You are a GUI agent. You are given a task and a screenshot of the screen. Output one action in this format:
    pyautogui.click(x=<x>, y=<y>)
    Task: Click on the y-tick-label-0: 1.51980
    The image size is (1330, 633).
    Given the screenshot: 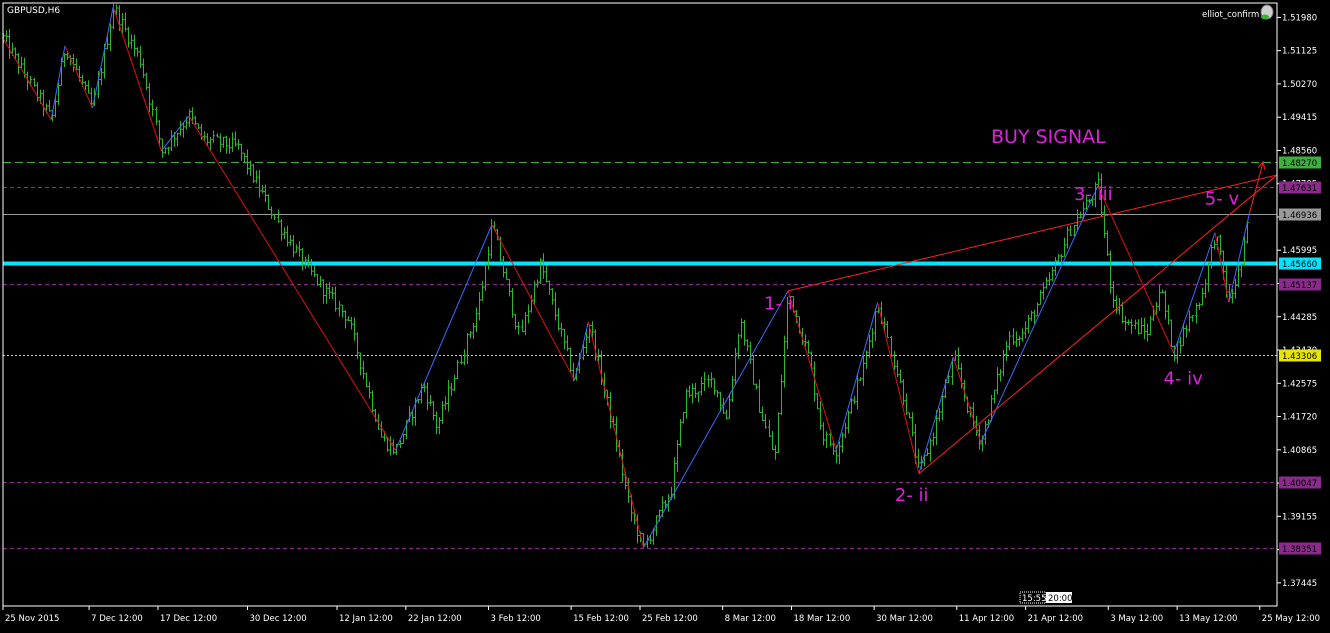 What is the action you would take?
    pyautogui.click(x=1299, y=18)
    